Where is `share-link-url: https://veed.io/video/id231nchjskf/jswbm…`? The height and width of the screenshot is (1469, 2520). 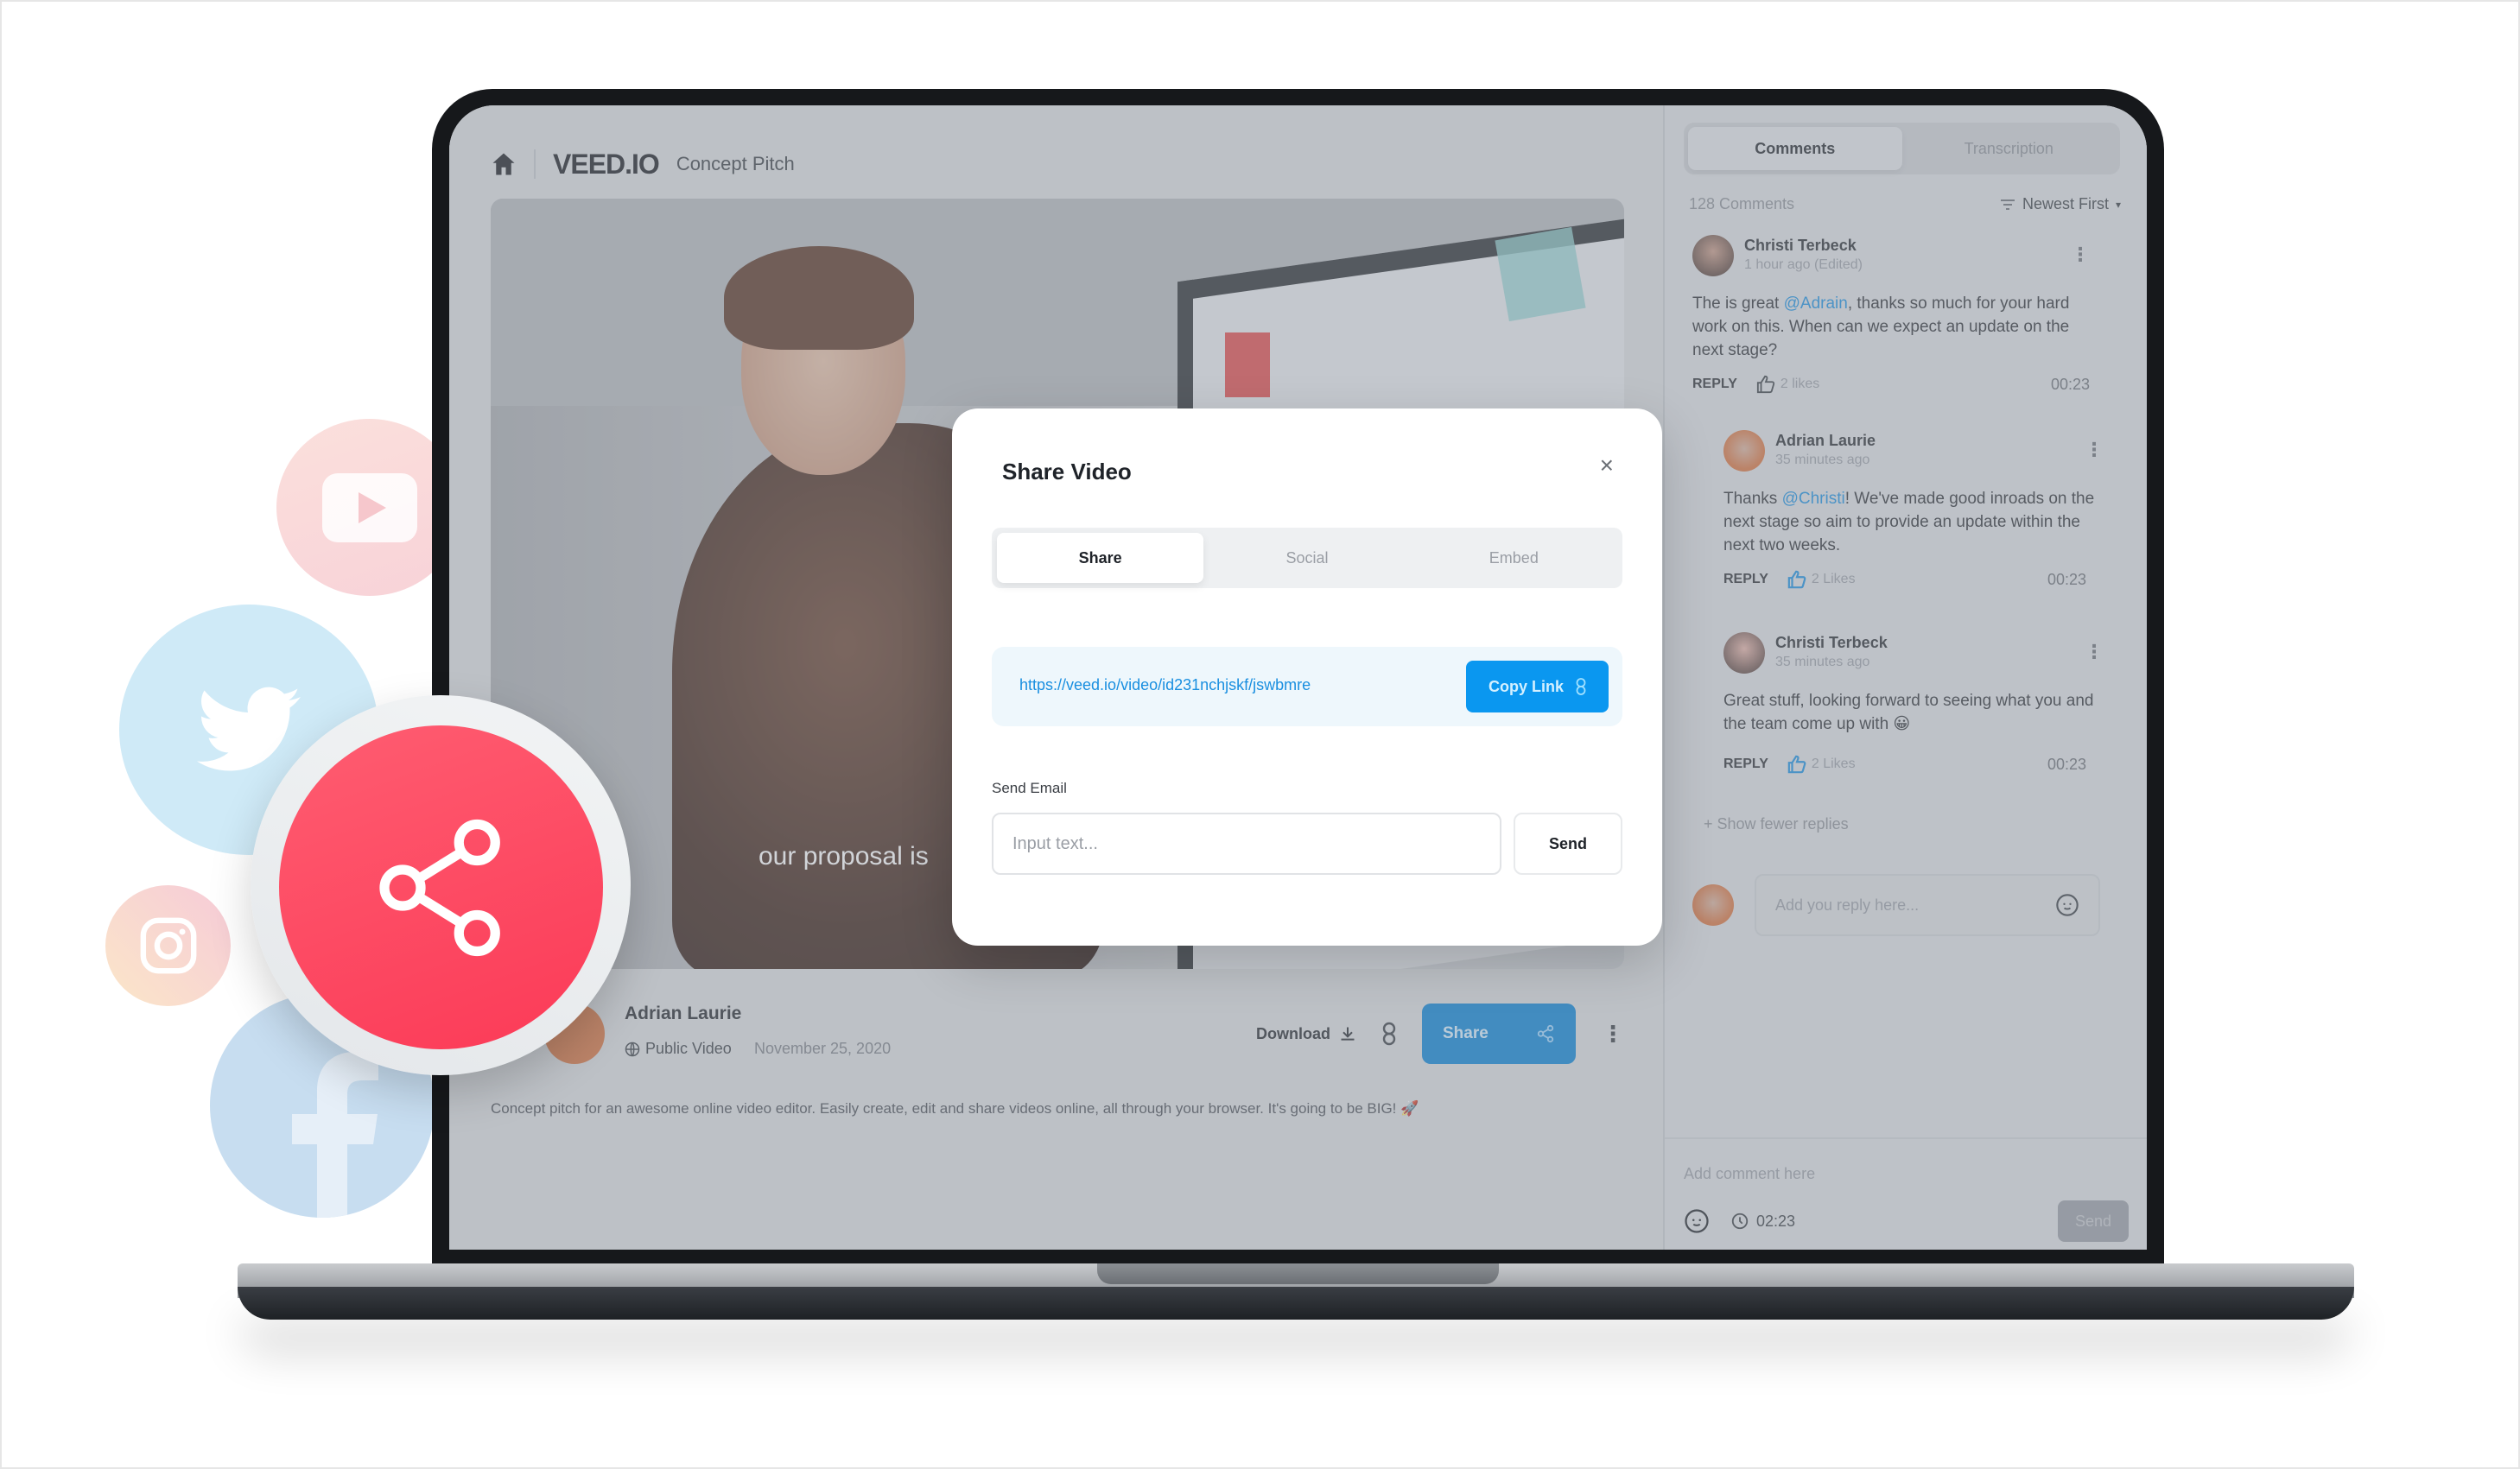
share-link-url: https://veed.io/video/id231nchjskf/jswbm… is located at coordinates (1165, 685).